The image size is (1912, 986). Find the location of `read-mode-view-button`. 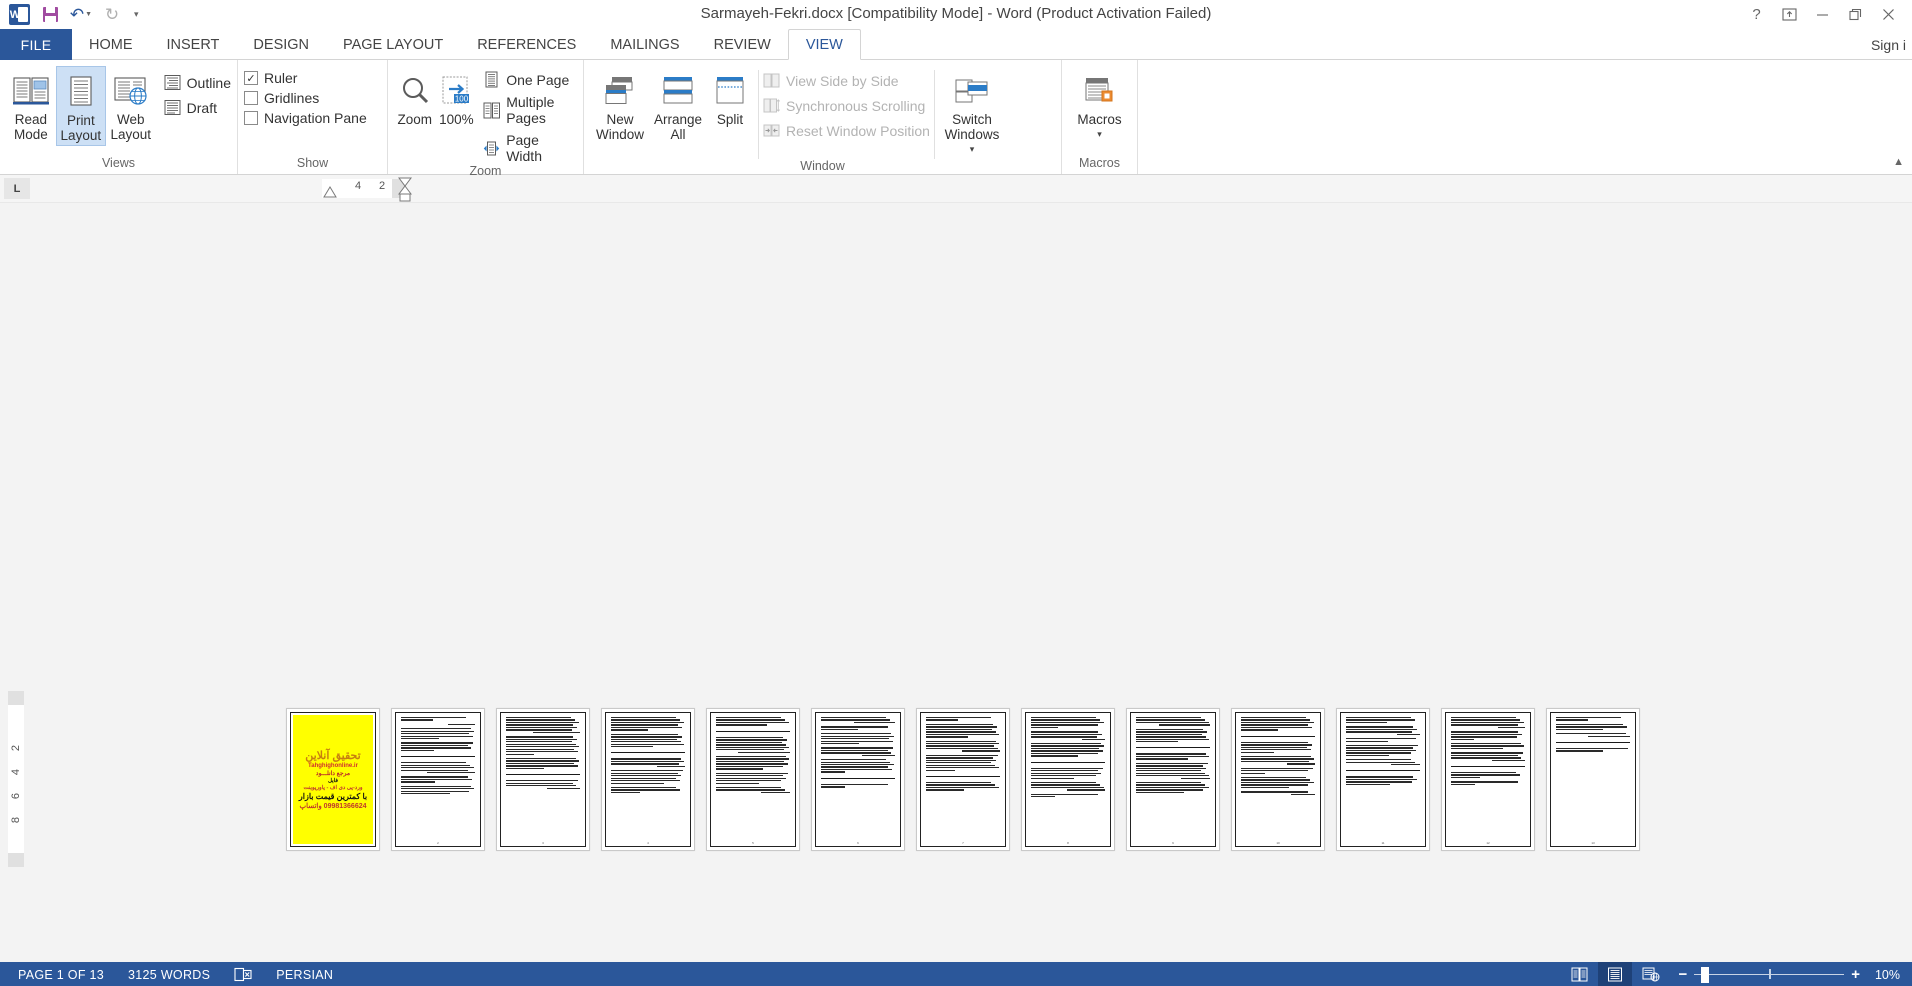

read-mode-view-button is located at coordinates (1579, 974).